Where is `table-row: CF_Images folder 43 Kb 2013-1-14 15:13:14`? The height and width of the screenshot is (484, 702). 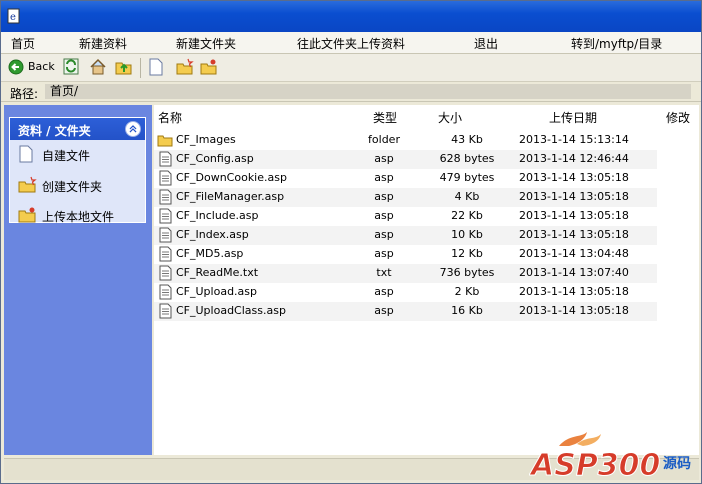
table-row: CF_Images folder 43 Kb 2013-1-14 15:13:14 is located at coordinates (405, 140).